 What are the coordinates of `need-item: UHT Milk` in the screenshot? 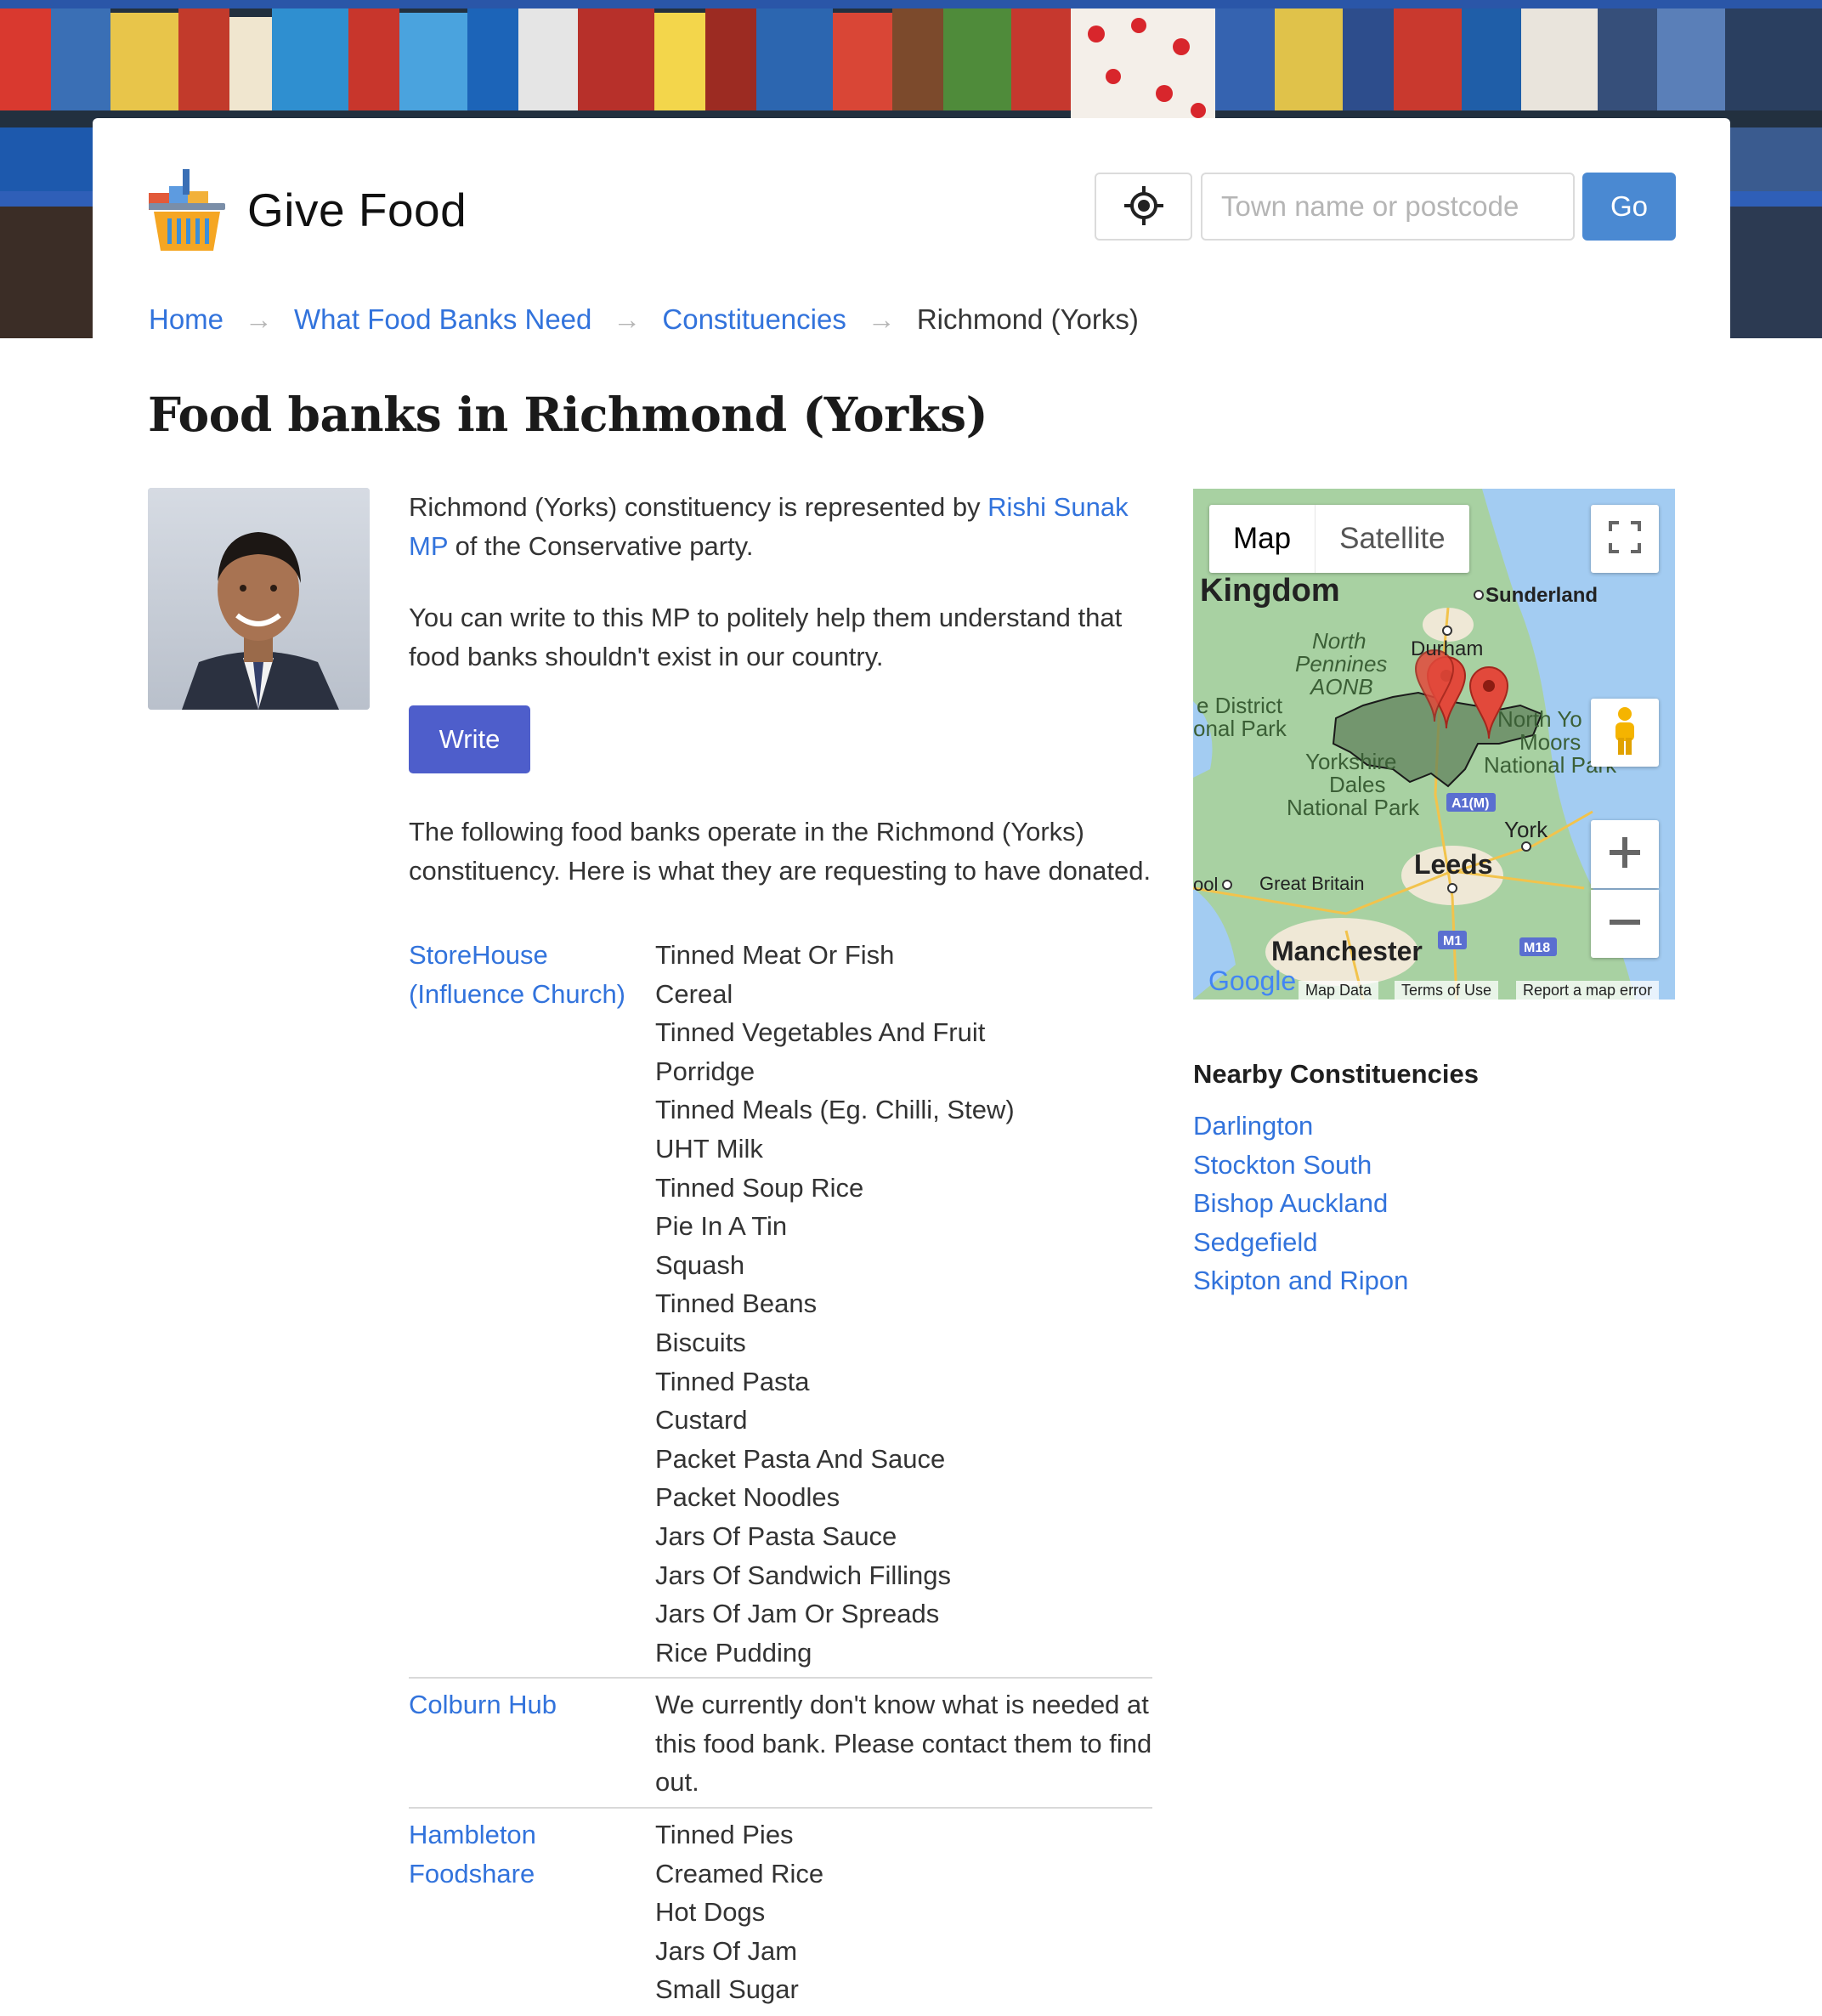 It's located at (709, 1148).